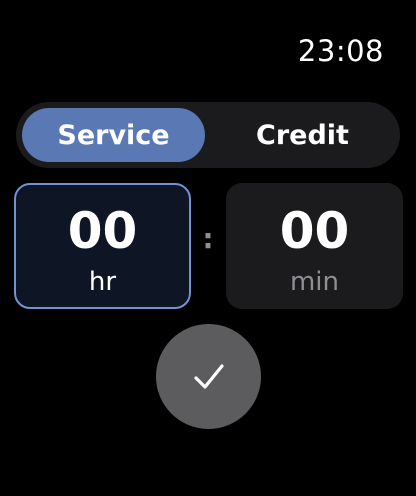 The width and height of the screenshot is (416, 496). I want to click on minutes-value: 00, so click(314, 231).